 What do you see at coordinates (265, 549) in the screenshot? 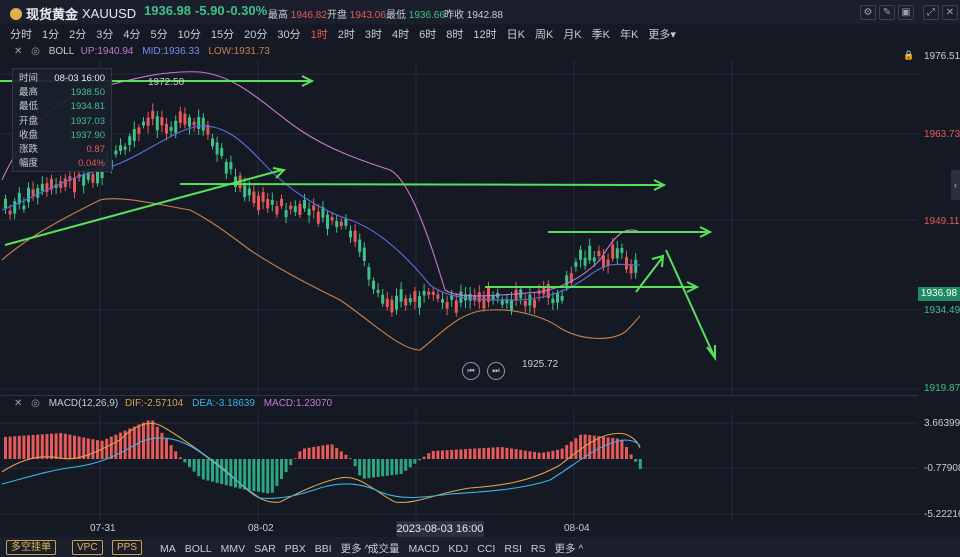
I see `indicator-tab: SAR` at bounding box center [265, 549].